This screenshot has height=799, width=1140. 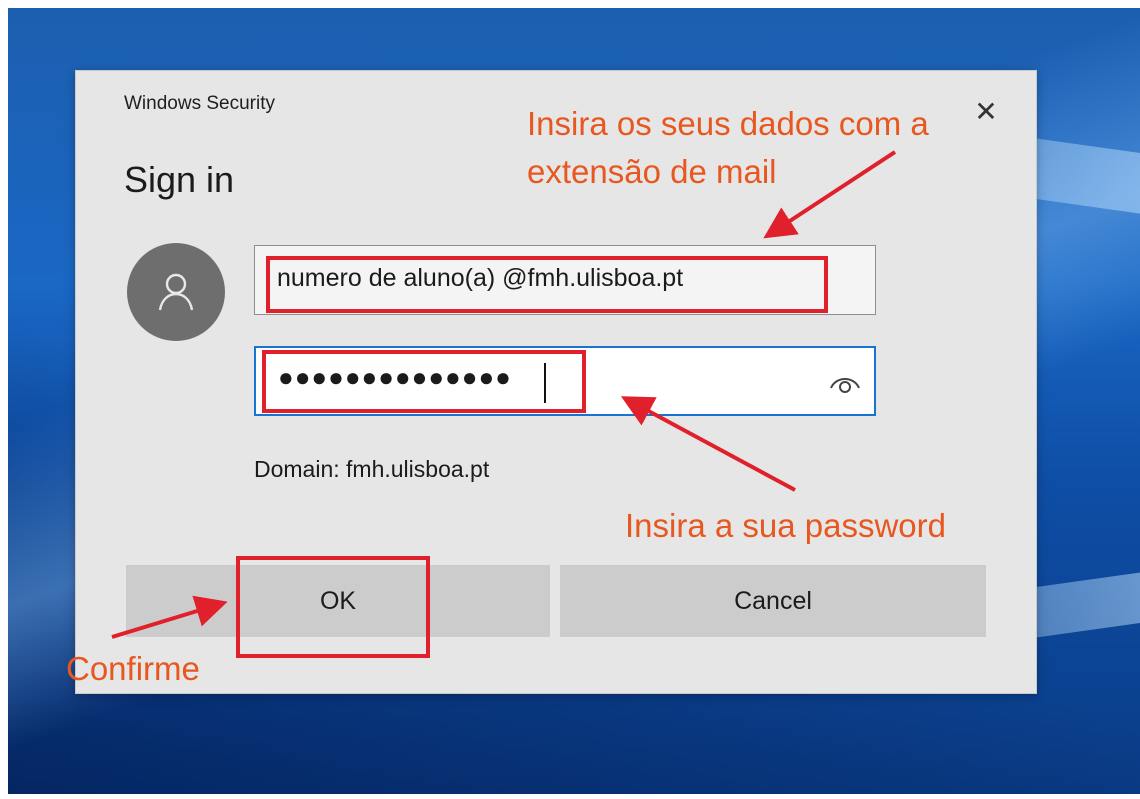 What do you see at coordinates (199, 103) in the screenshot?
I see `dialog-title: Windows Security` at bounding box center [199, 103].